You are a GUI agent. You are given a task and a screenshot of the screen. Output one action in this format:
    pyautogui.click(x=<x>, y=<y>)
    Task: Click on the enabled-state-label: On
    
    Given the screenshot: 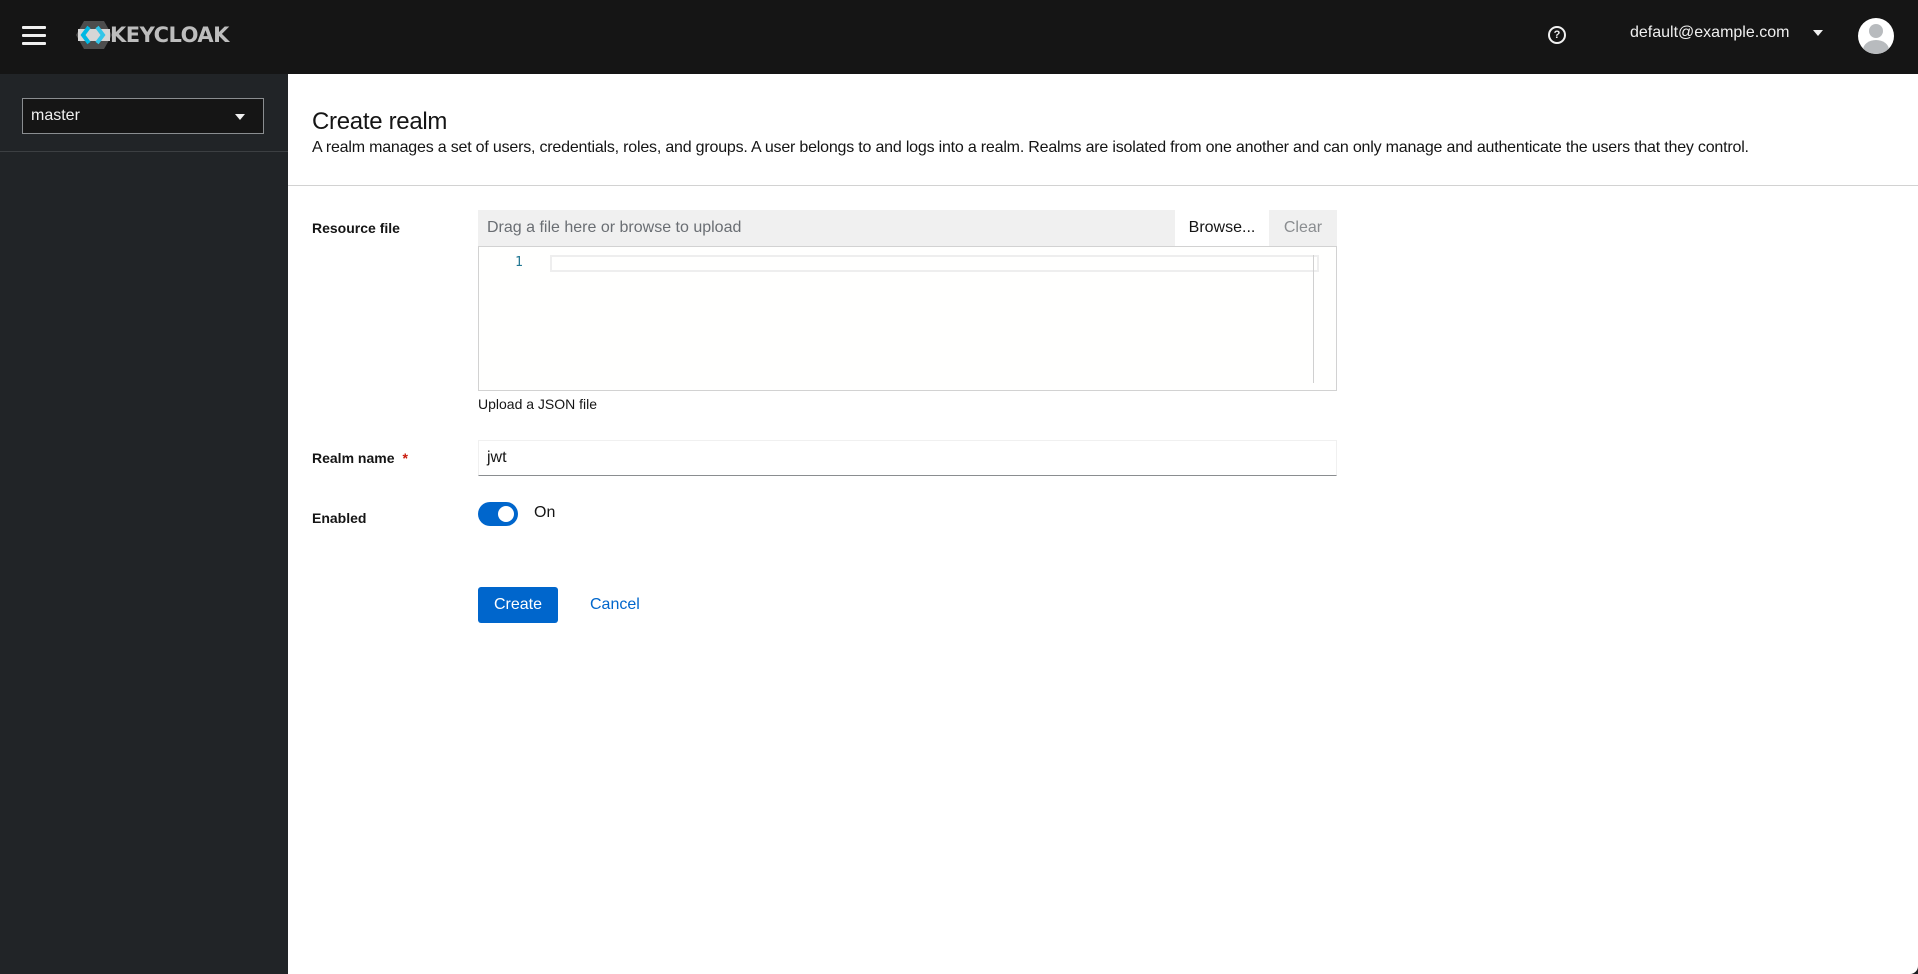 What is the action you would take?
    pyautogui.click(x=545, y=512)
    